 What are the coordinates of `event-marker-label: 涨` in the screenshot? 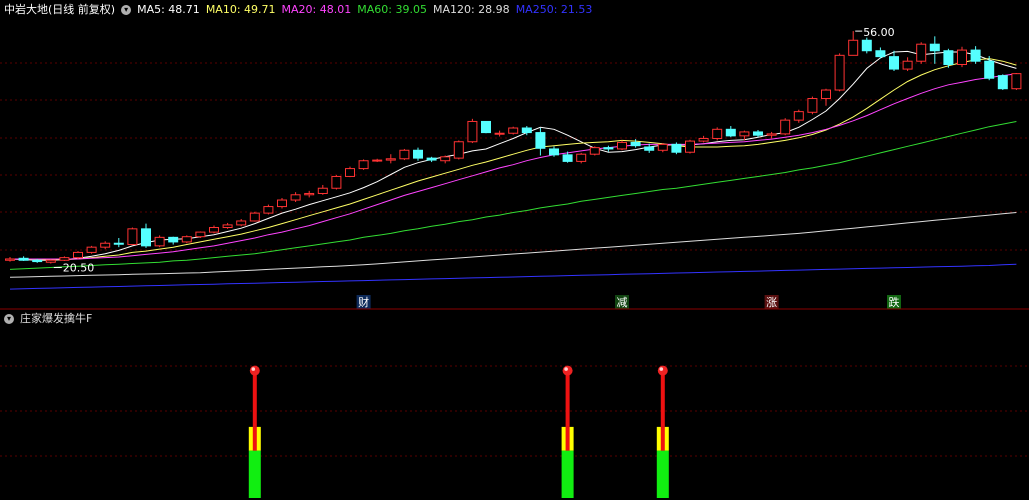 It's located at (771, 302).